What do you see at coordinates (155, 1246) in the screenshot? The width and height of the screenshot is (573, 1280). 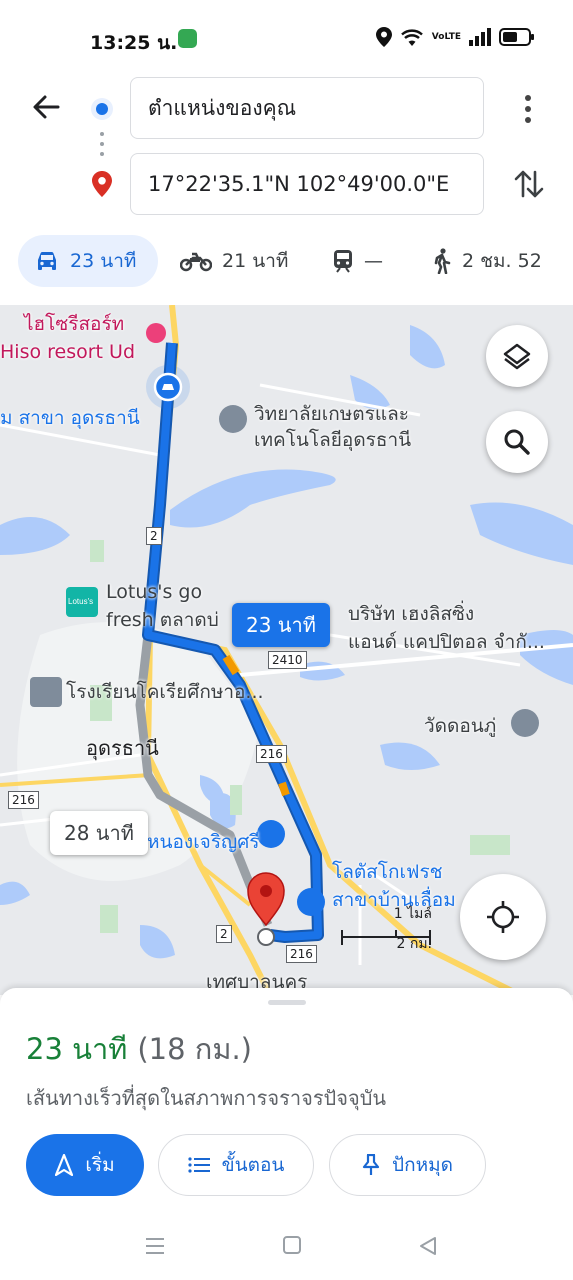 I see `recents-menu-icon` at bounding box center [155, 1246].